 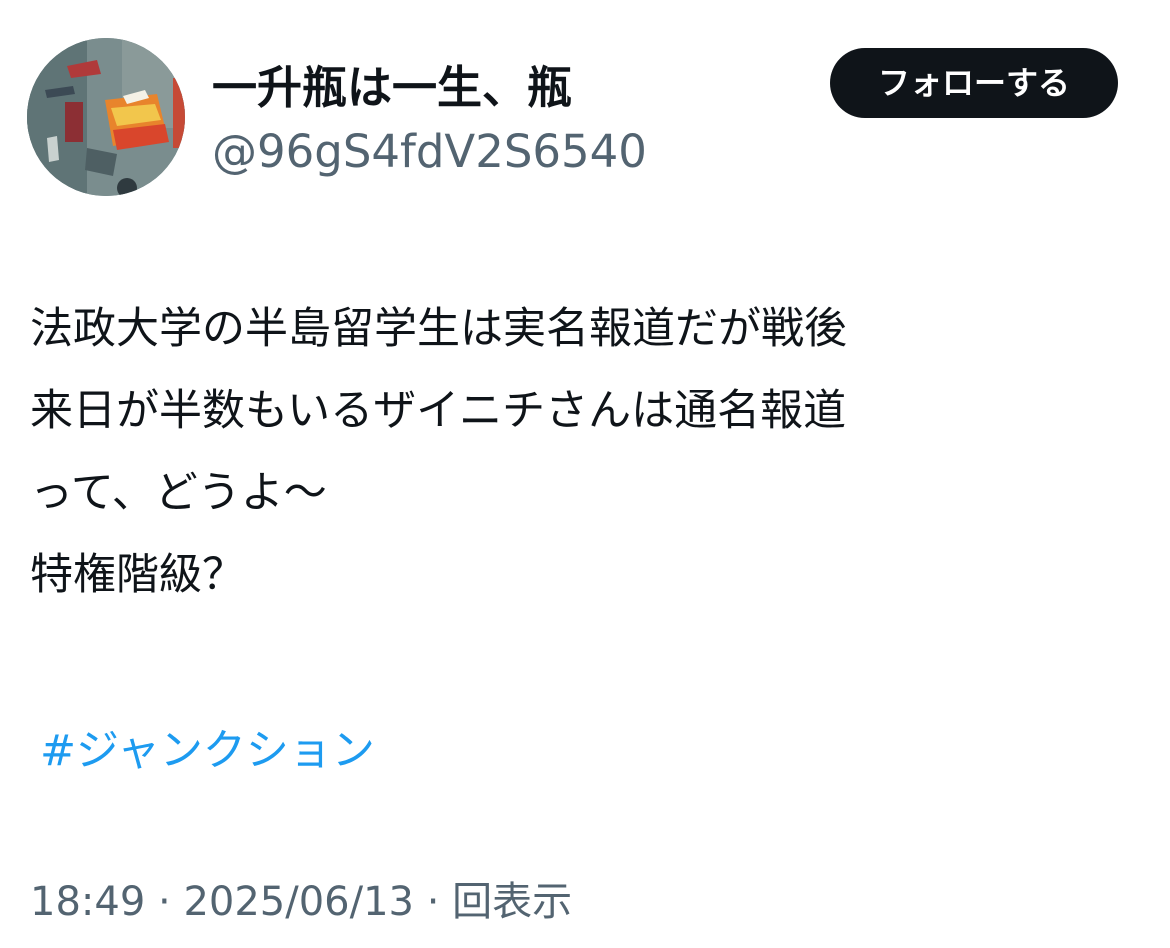 I want to click on tweet-date: 2025/06/13, so click(x=298, y=902).